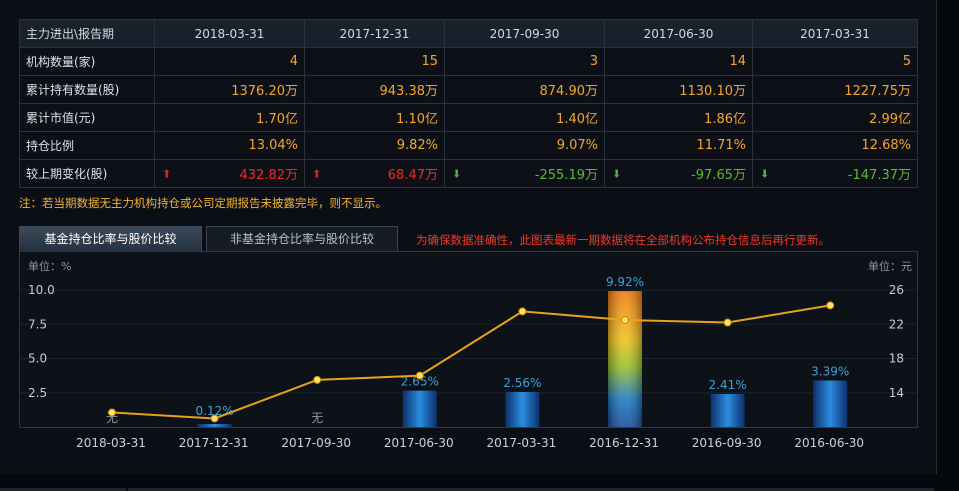 The height and width of the screenshot is (491, 959). What do you see at coordinates (293, 61) in the screenshot?
I see `cell-value: 4` at bounding box center [293, 61].